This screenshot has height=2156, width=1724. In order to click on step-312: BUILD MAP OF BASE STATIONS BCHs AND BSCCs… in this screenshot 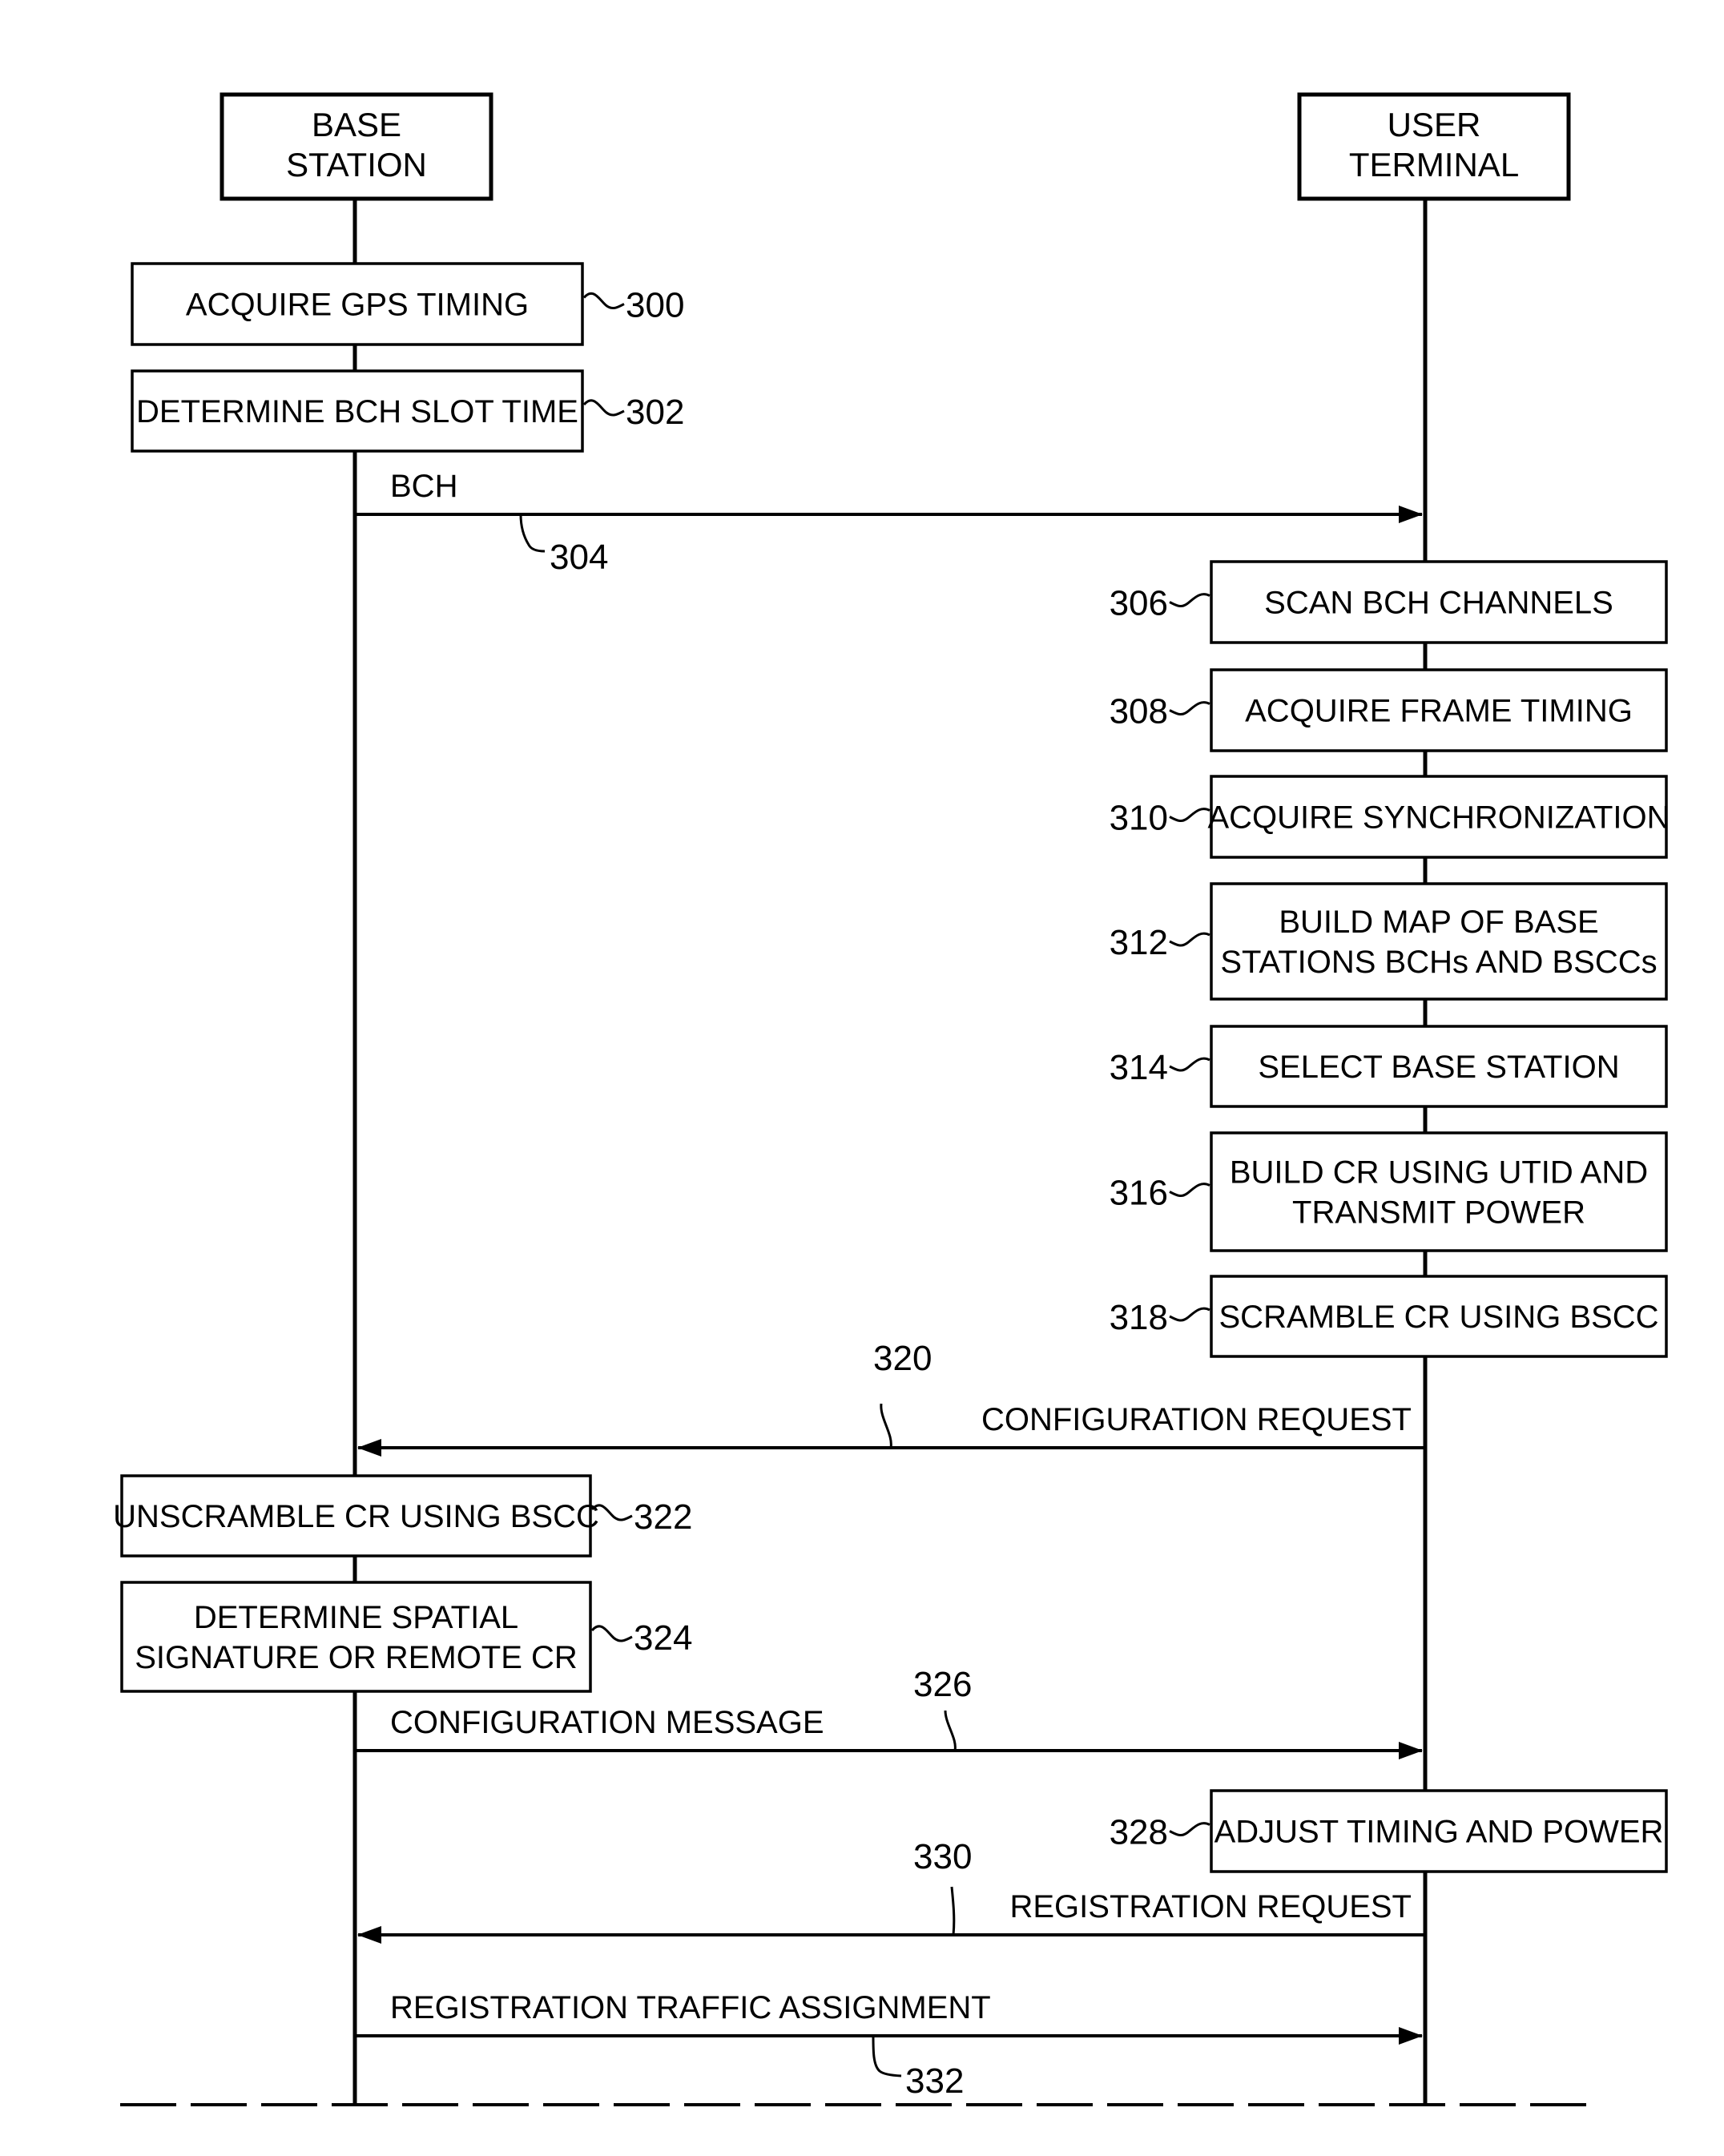, I will do `click(1389, 942)`.